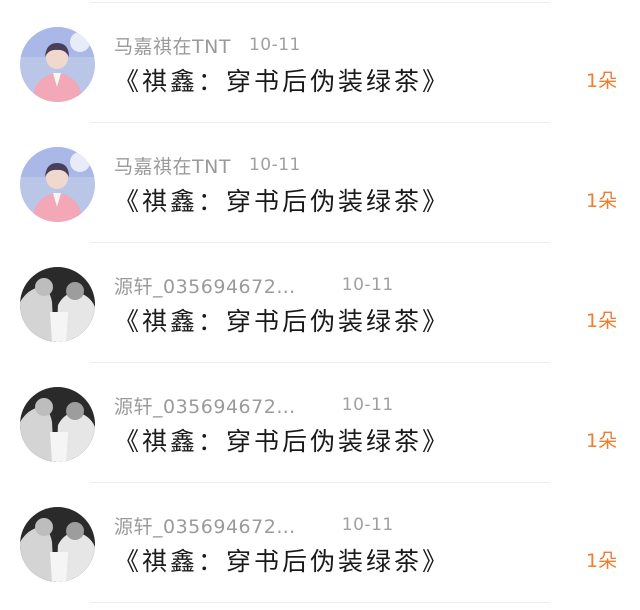 The image size is (640, 610). What do you see at coordinates (320, 602) in the screenshot?
I see `divider` at bounding box center [320, 602].